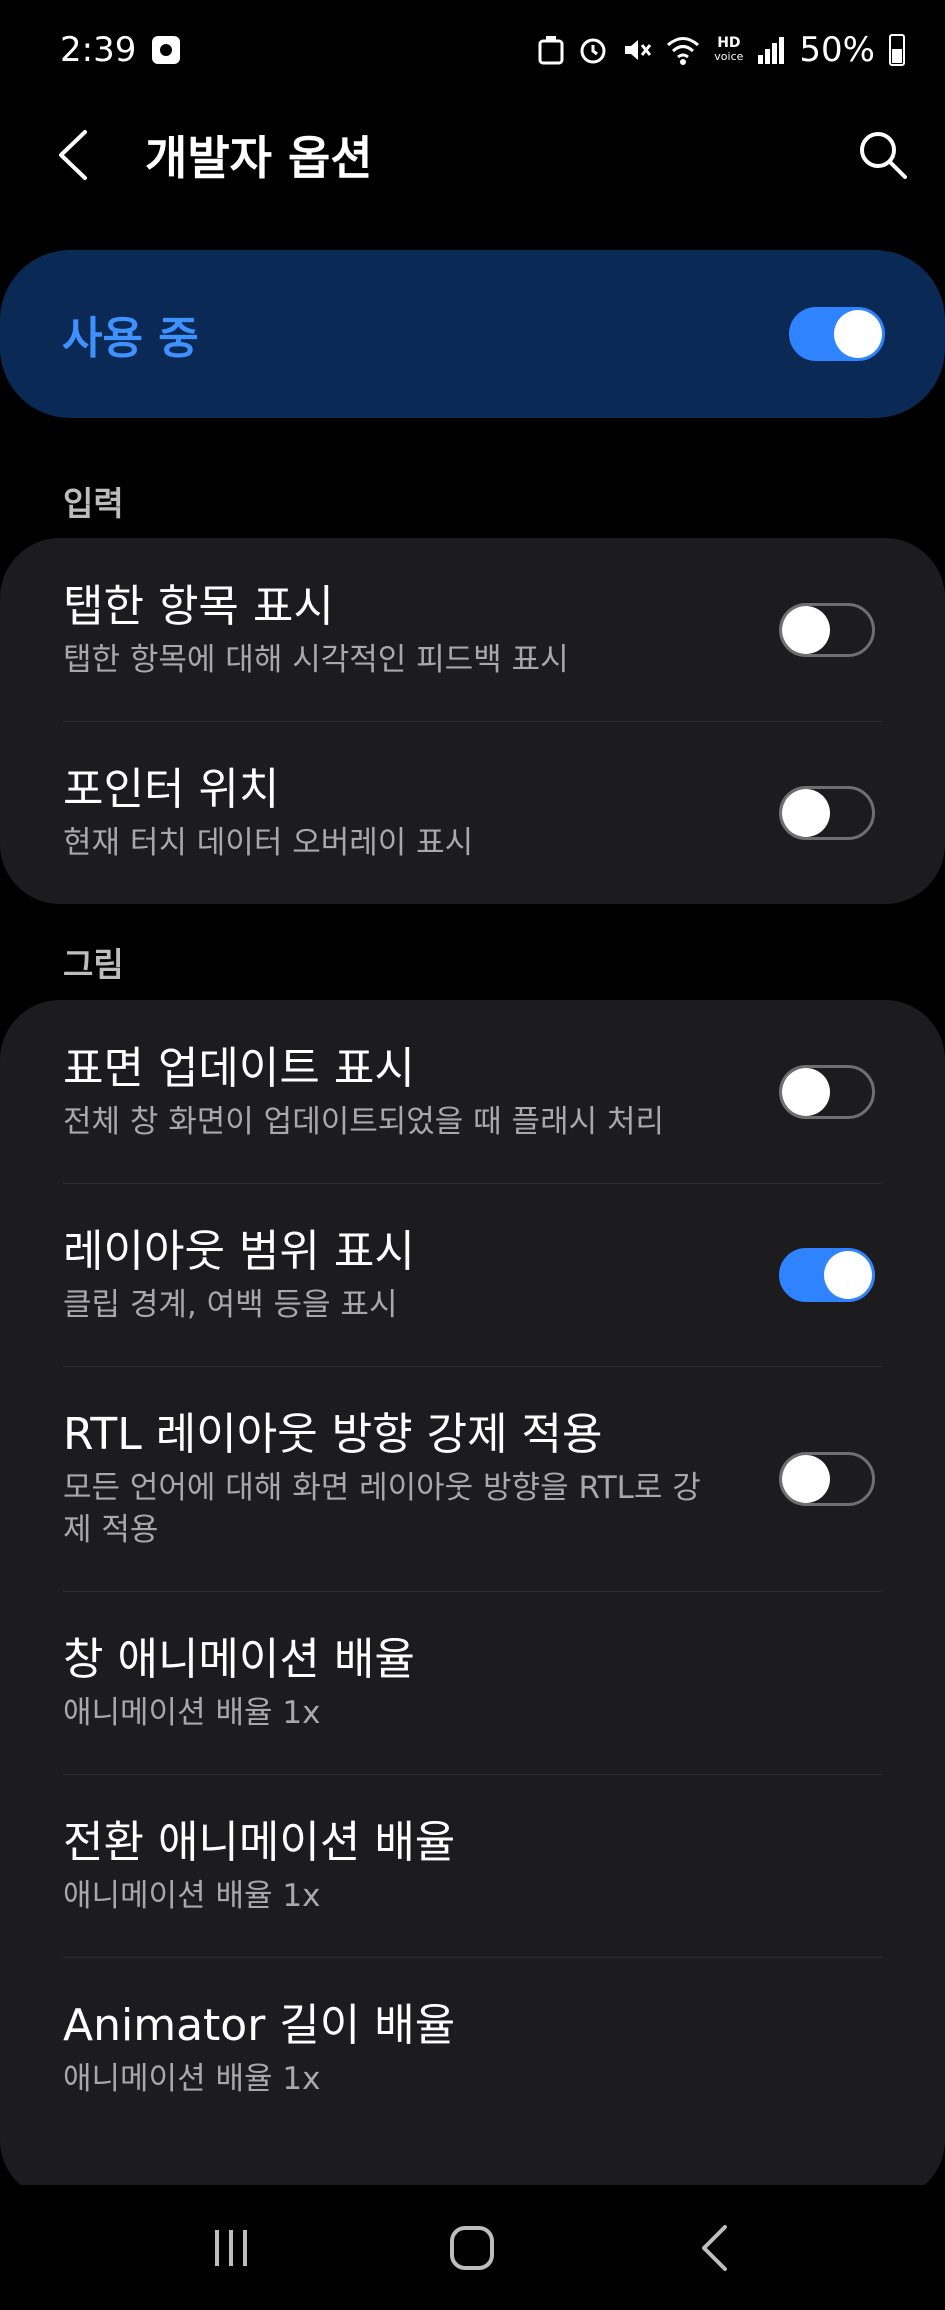 The height and width of the screenshot is (2310, 945). I want to click on back-icon, so click(715, 2247).